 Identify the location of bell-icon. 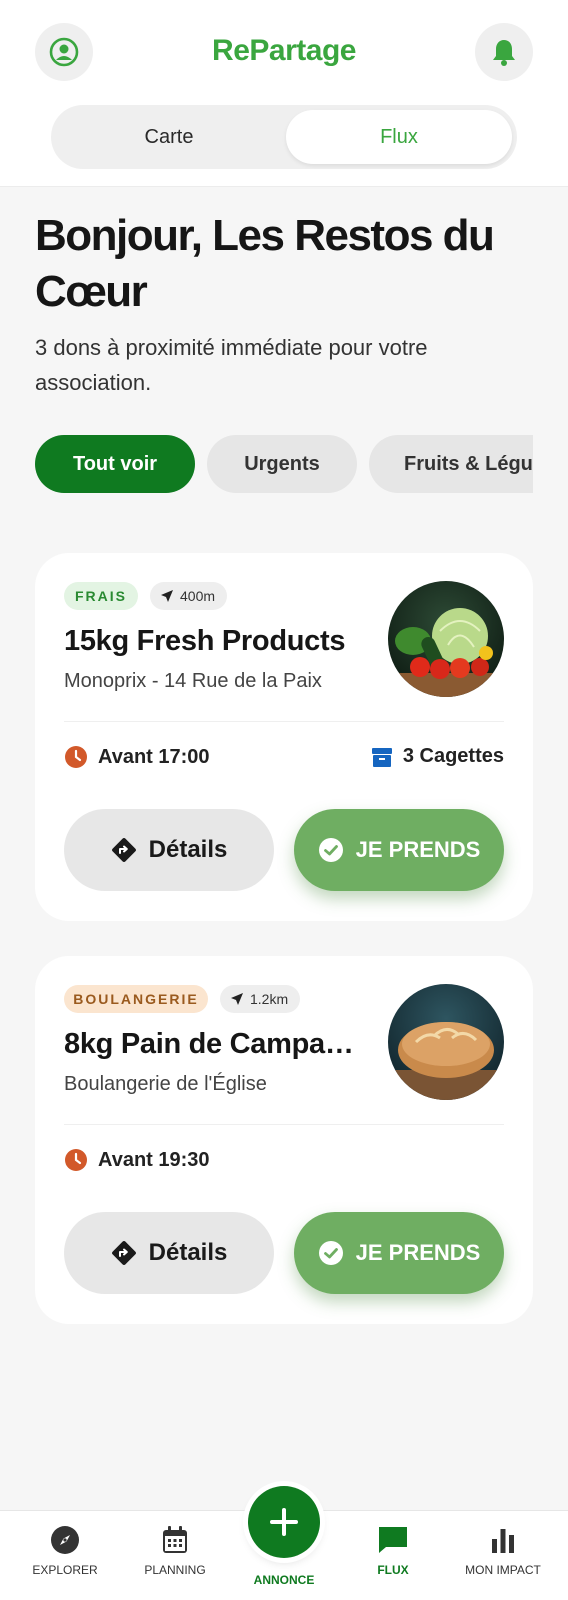
(504, 53).